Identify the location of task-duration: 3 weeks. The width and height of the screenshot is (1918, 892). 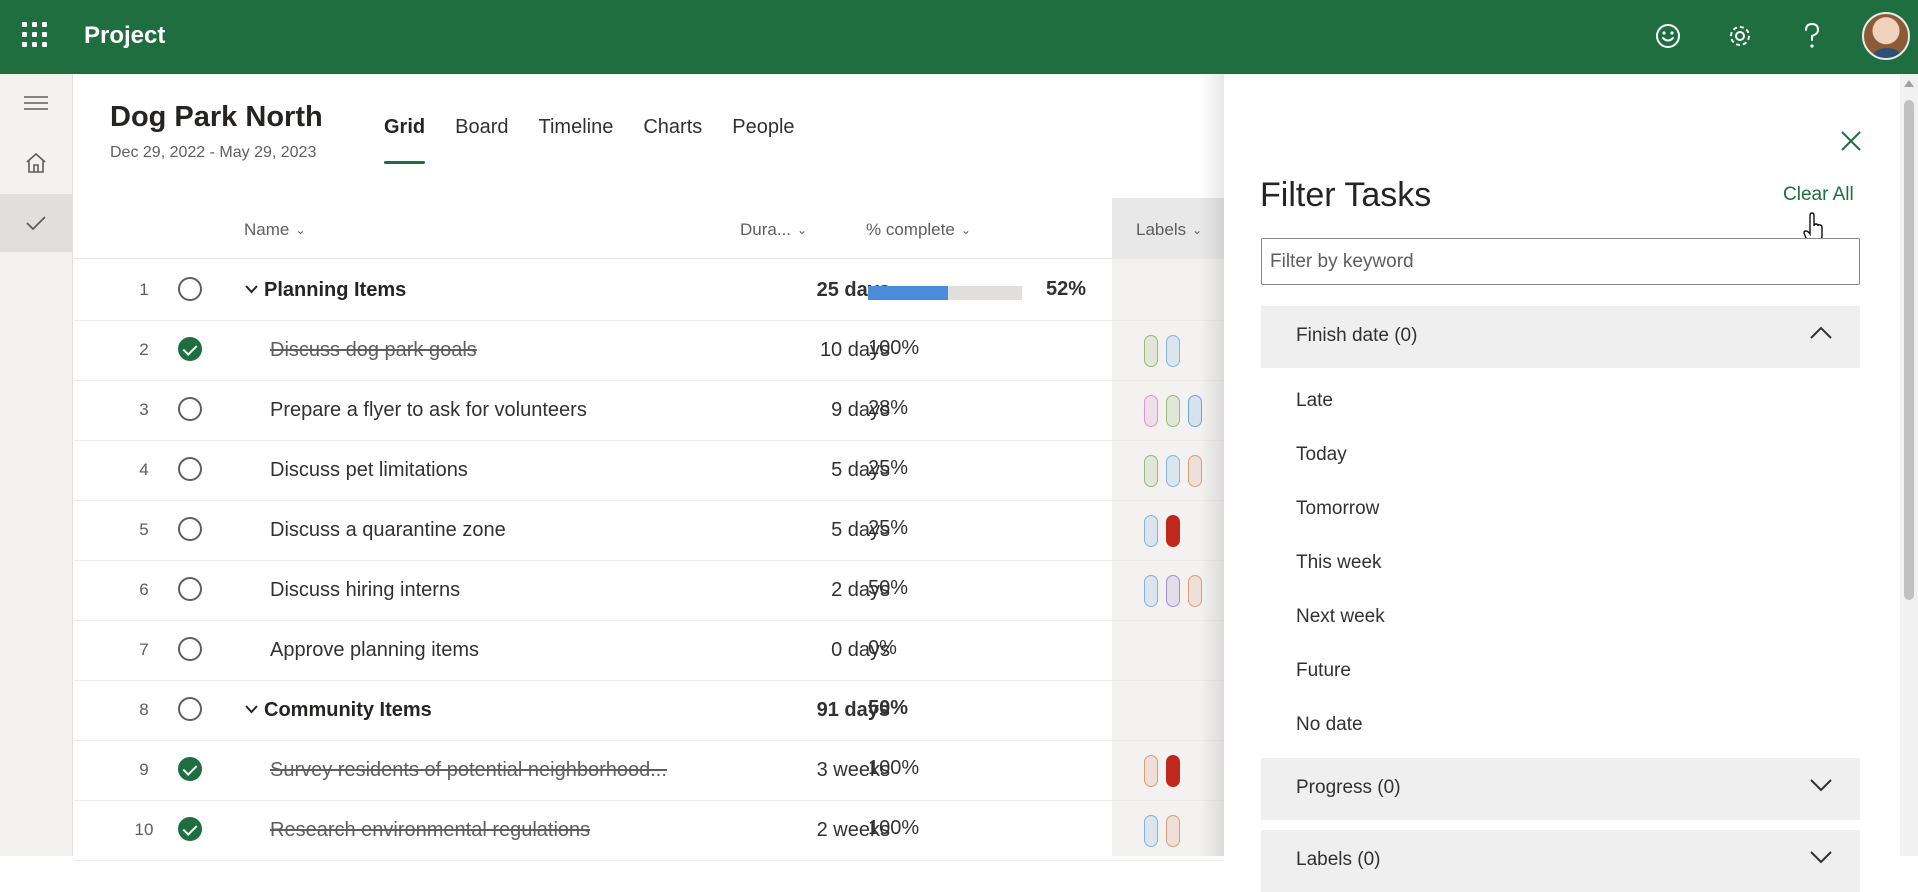
(792, 770).